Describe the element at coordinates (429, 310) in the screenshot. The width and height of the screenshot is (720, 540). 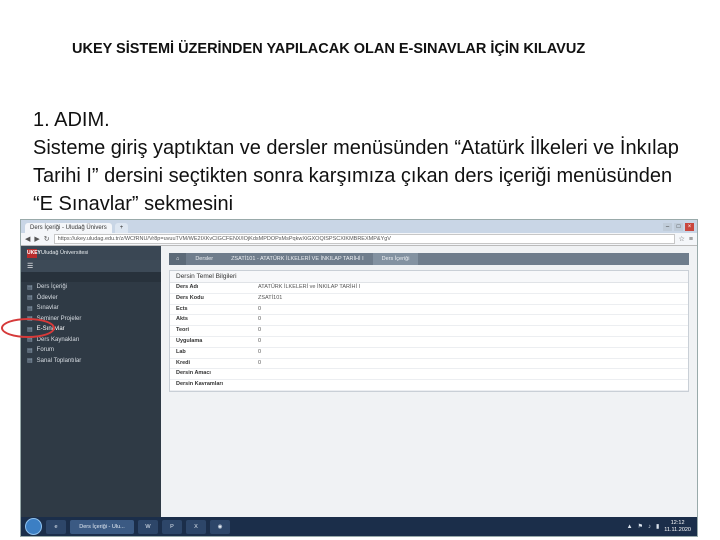
I see `info-row: Ects 0` at that location.